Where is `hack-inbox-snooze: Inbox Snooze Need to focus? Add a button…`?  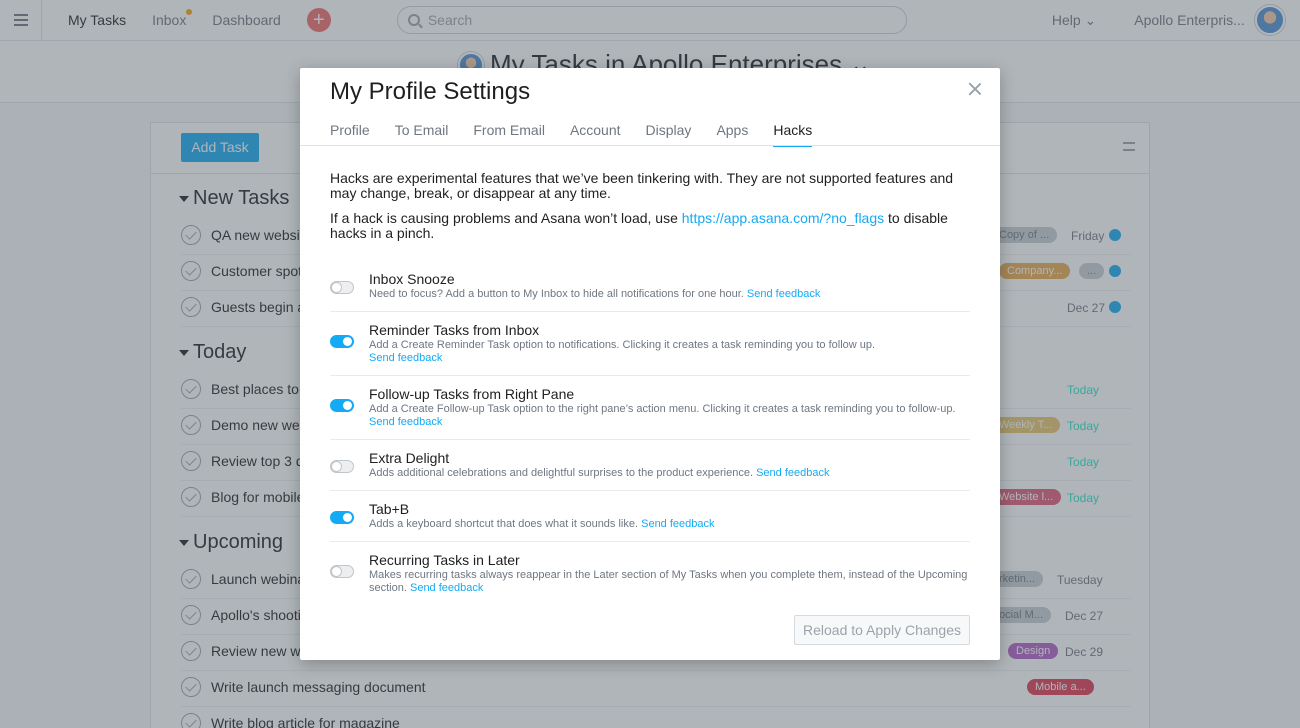 hack-inbox-snooze: Inbox Snooze Need to focus? Add a button… is located at coordinates (650, 291).